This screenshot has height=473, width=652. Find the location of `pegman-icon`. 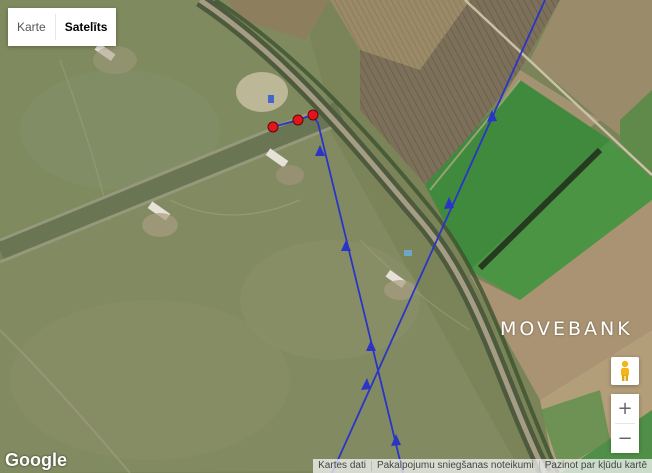

pegman-icon is located at coordinates (625, 370).